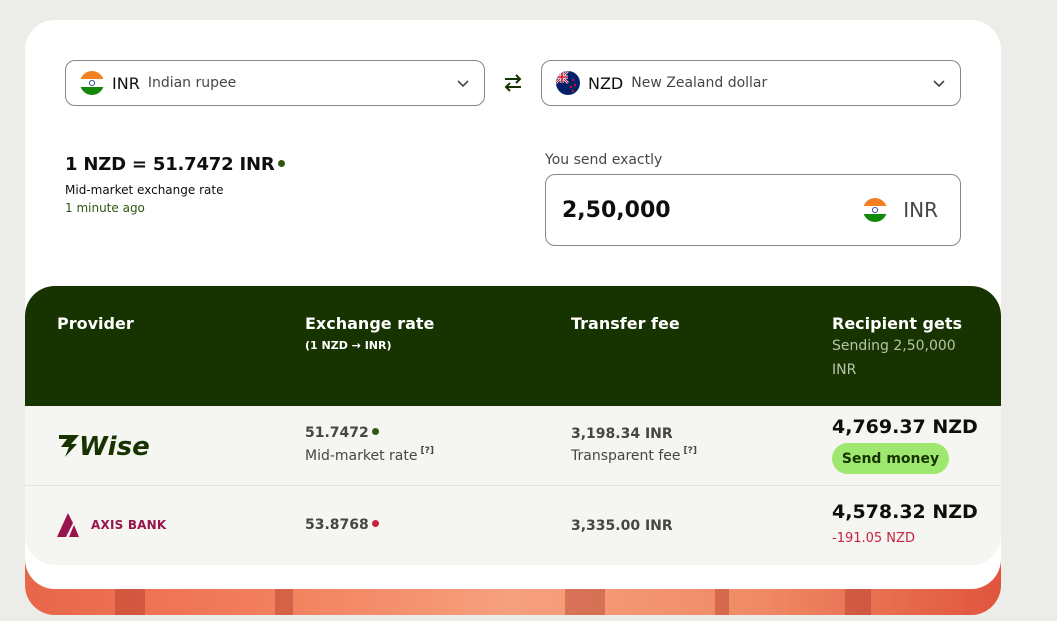  I want to click on axis-bank-logo: AXIS BANK, so click(111, 525).